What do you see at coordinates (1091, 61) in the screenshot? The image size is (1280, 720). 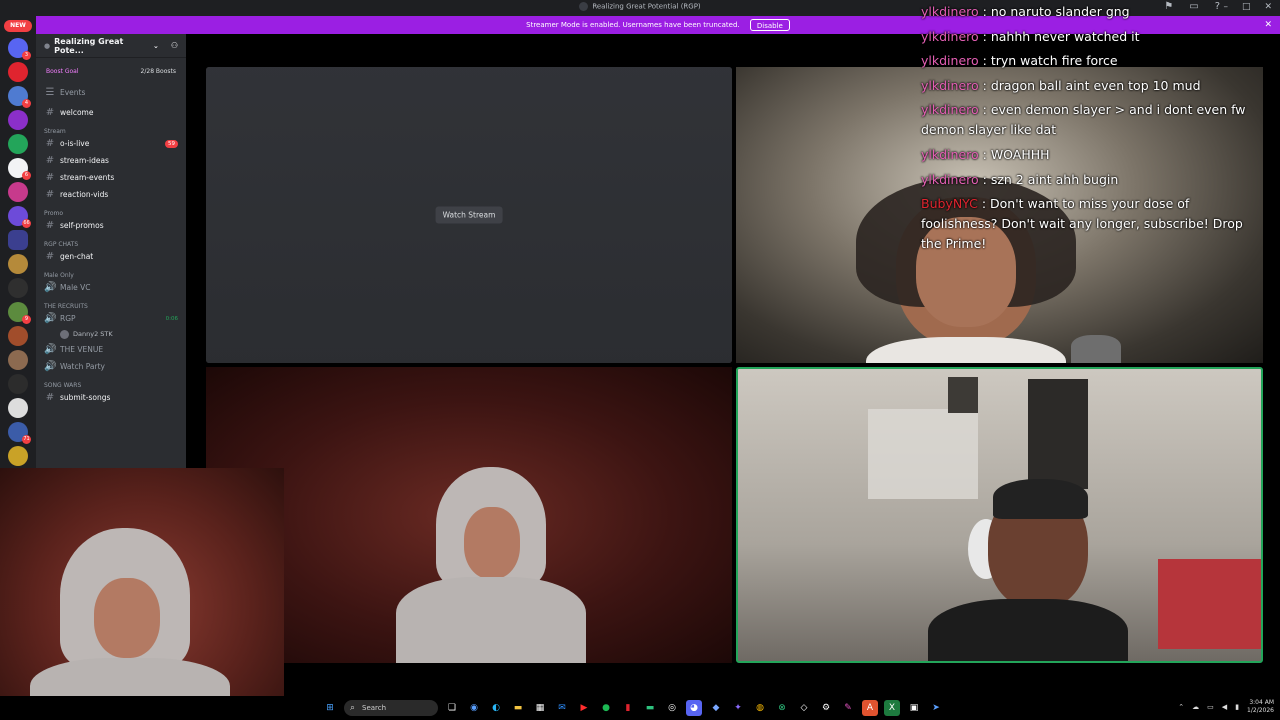 I see `chat-message: ylkdinero : tryn watch fire force` at bounding box center [1091, 61].